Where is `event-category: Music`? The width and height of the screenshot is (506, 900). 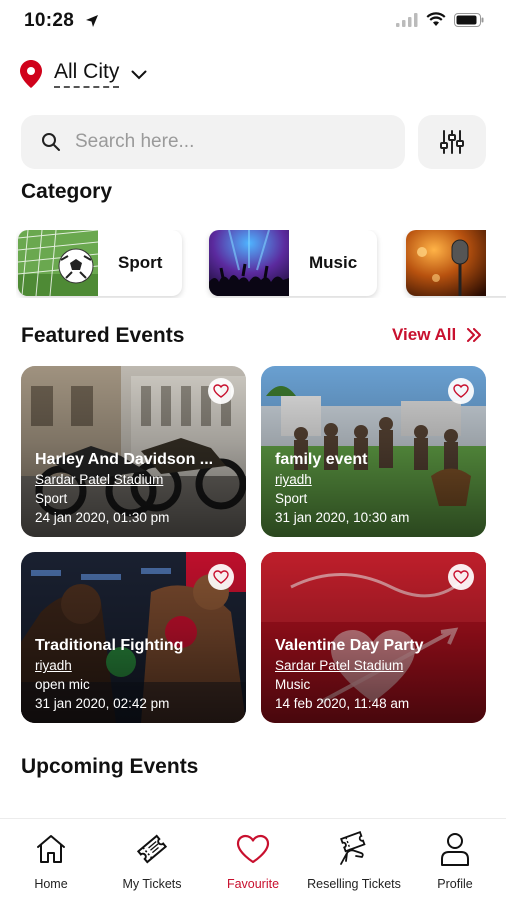 event-category: Music is located at coordinates (293, 684).